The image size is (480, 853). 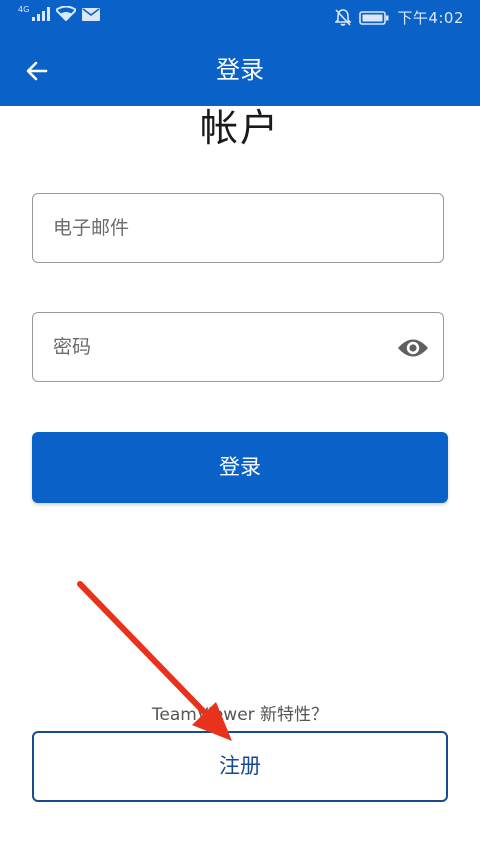 I want to click on password-input, so click(x=223, y=347).